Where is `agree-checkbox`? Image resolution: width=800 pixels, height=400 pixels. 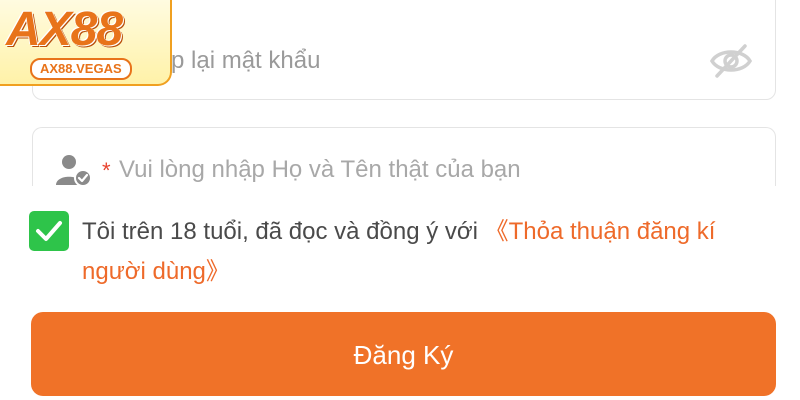
agree-checkbox is located at coordinates (49, 231).